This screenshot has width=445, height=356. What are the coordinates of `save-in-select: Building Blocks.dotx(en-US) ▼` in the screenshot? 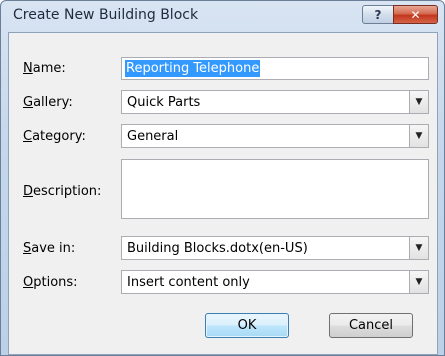 It's located at (275, 248).